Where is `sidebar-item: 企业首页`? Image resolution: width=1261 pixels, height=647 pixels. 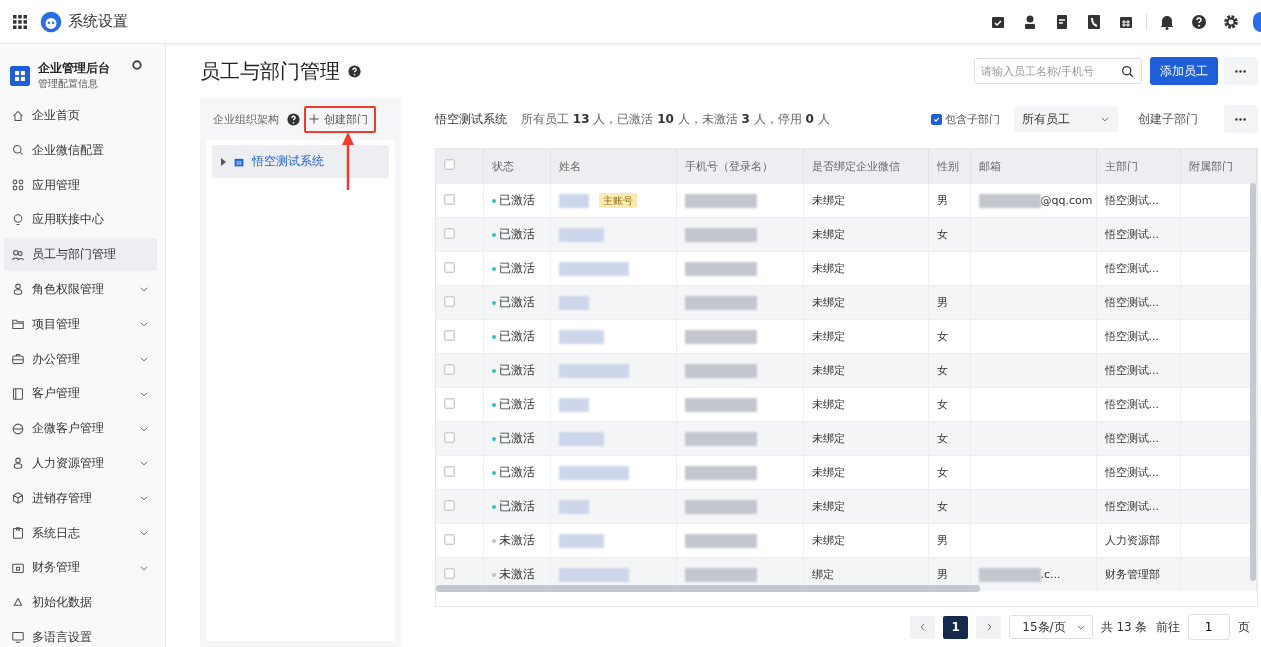 sidebar-item: 企业首页 is located at coordinates (80, 115).